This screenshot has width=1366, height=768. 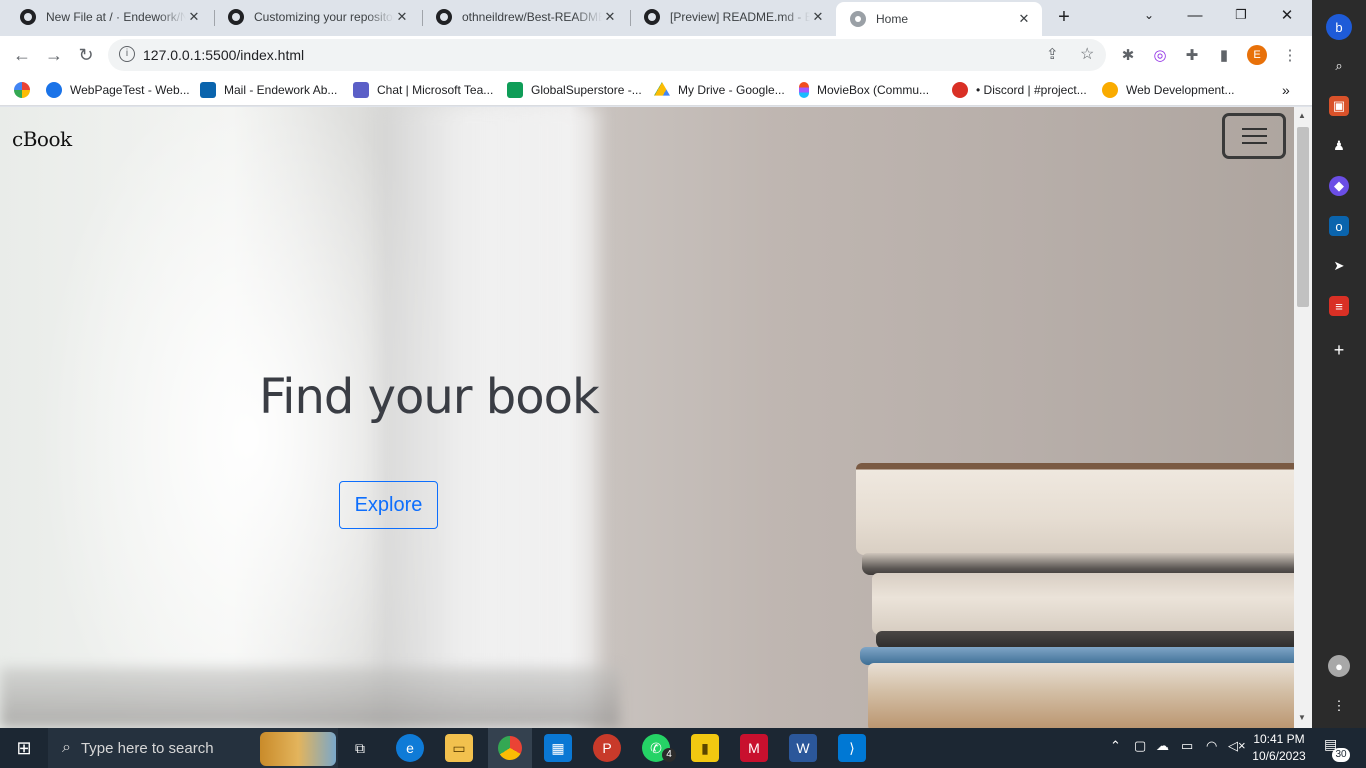 What do you see at coordinates (54, 90) in the screenshot?
I see `webpagetest-icon` at bounding box center [54, 90].